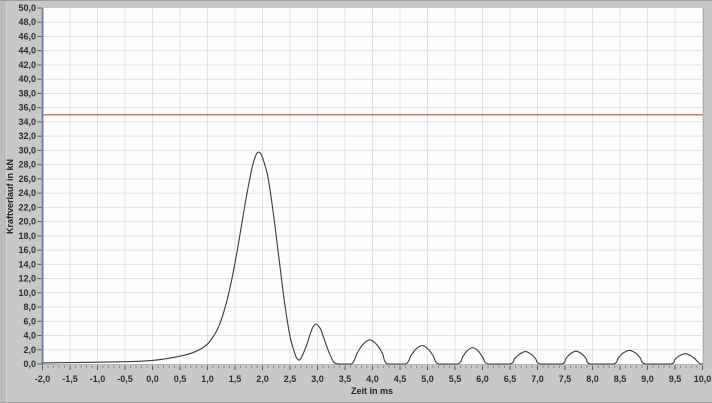  What do you see at coordinates (27, 36) in the screenshot?
I see `y-tick-label: 46,0` at bounding box center [27, 36].